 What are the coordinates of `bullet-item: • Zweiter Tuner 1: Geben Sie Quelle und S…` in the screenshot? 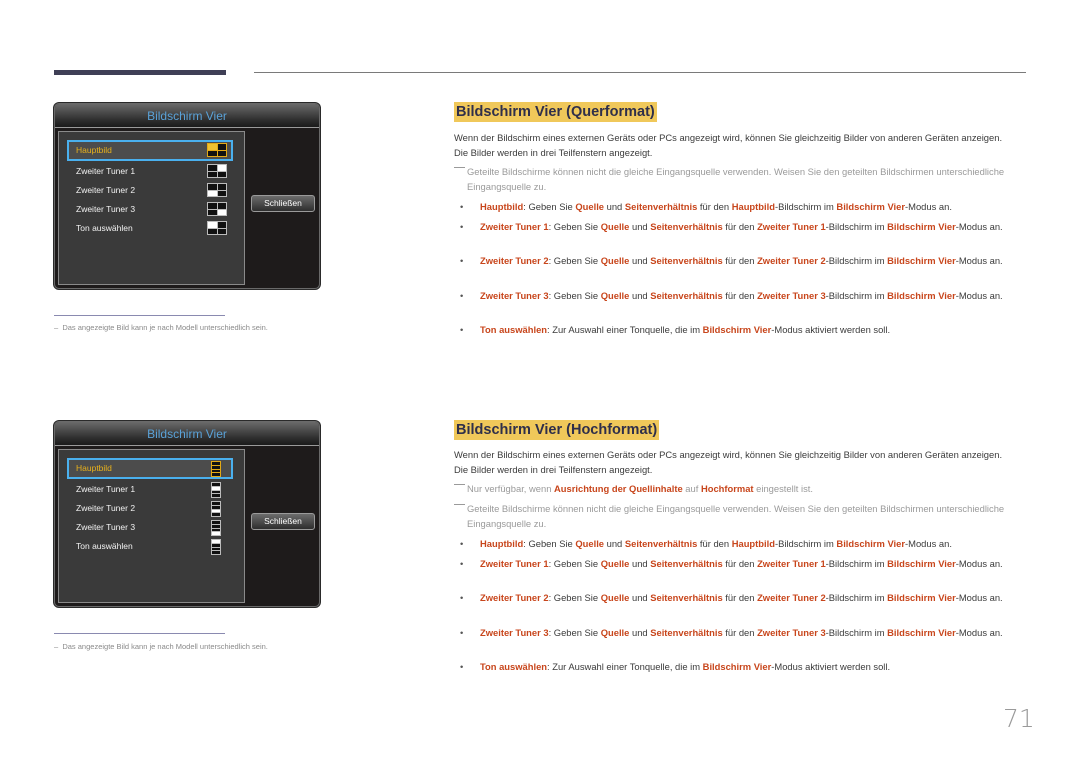 It's located at (738, 227).